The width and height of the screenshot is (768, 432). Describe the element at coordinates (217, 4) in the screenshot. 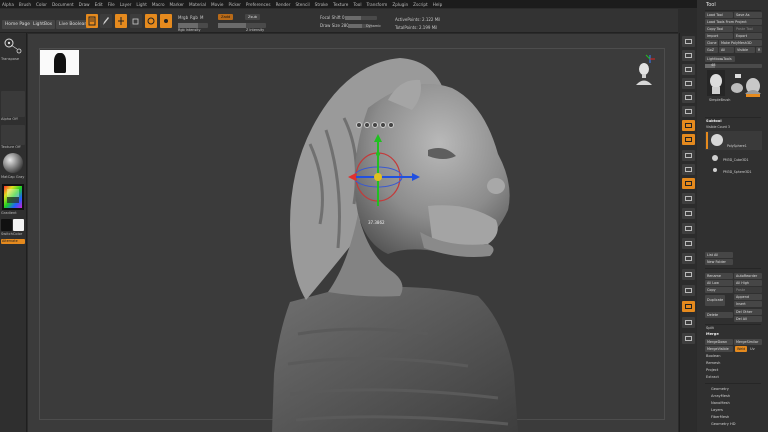

I see `menu-movie: Movie` at that location.